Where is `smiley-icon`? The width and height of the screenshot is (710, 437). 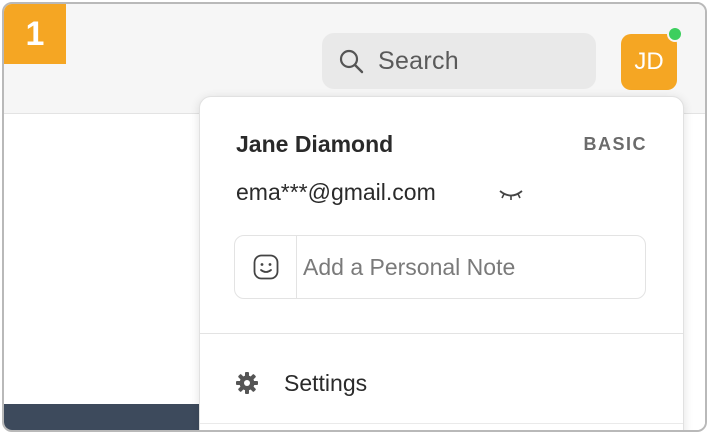
smiley-icon is located at coordinates (265, 267).